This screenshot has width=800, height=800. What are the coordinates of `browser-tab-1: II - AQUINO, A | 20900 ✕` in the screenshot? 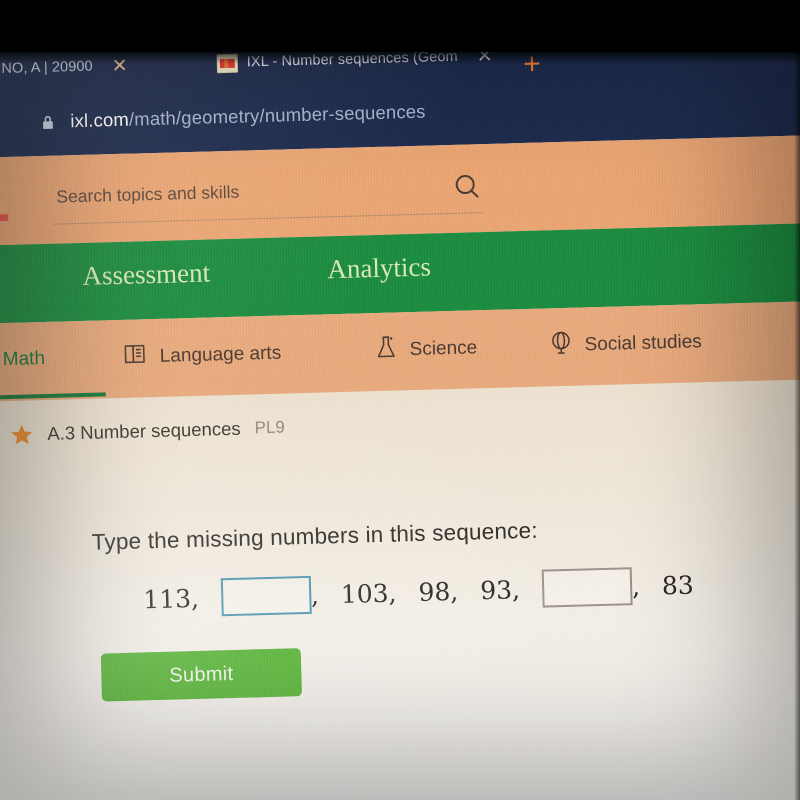 It's located at (64, 68).